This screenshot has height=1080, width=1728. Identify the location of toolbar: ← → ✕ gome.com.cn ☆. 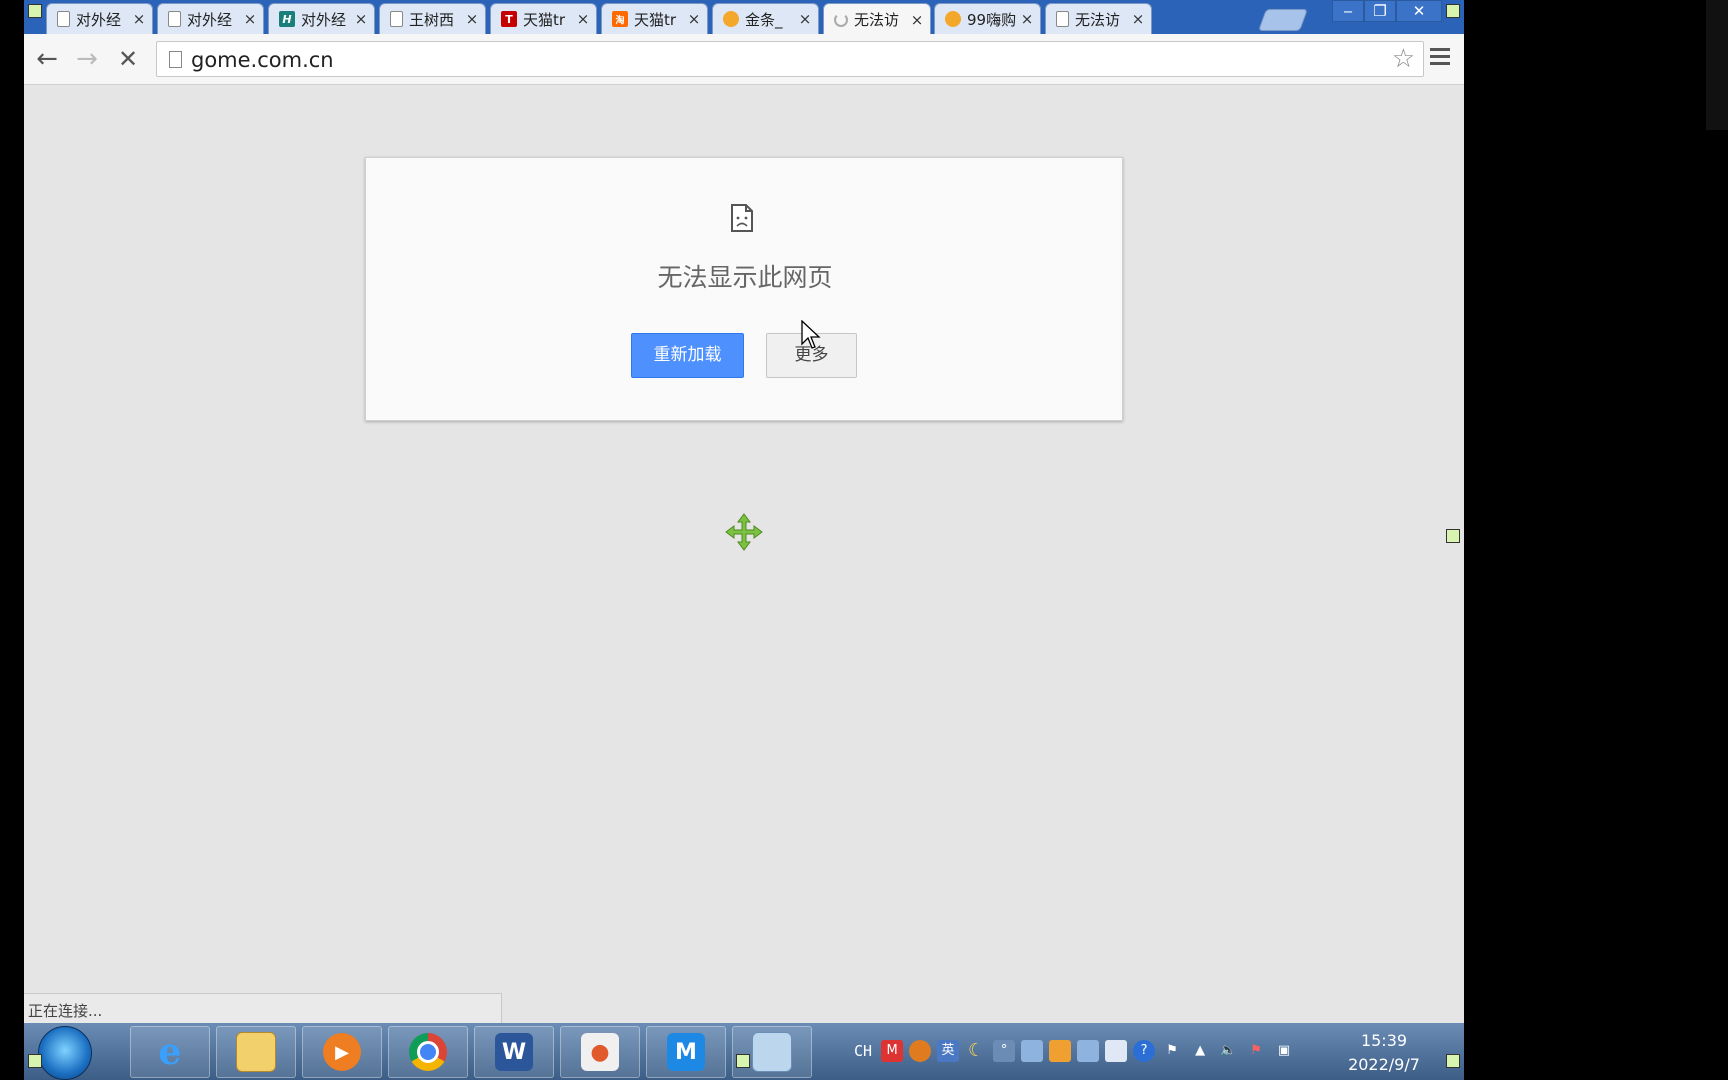
(744, 59).